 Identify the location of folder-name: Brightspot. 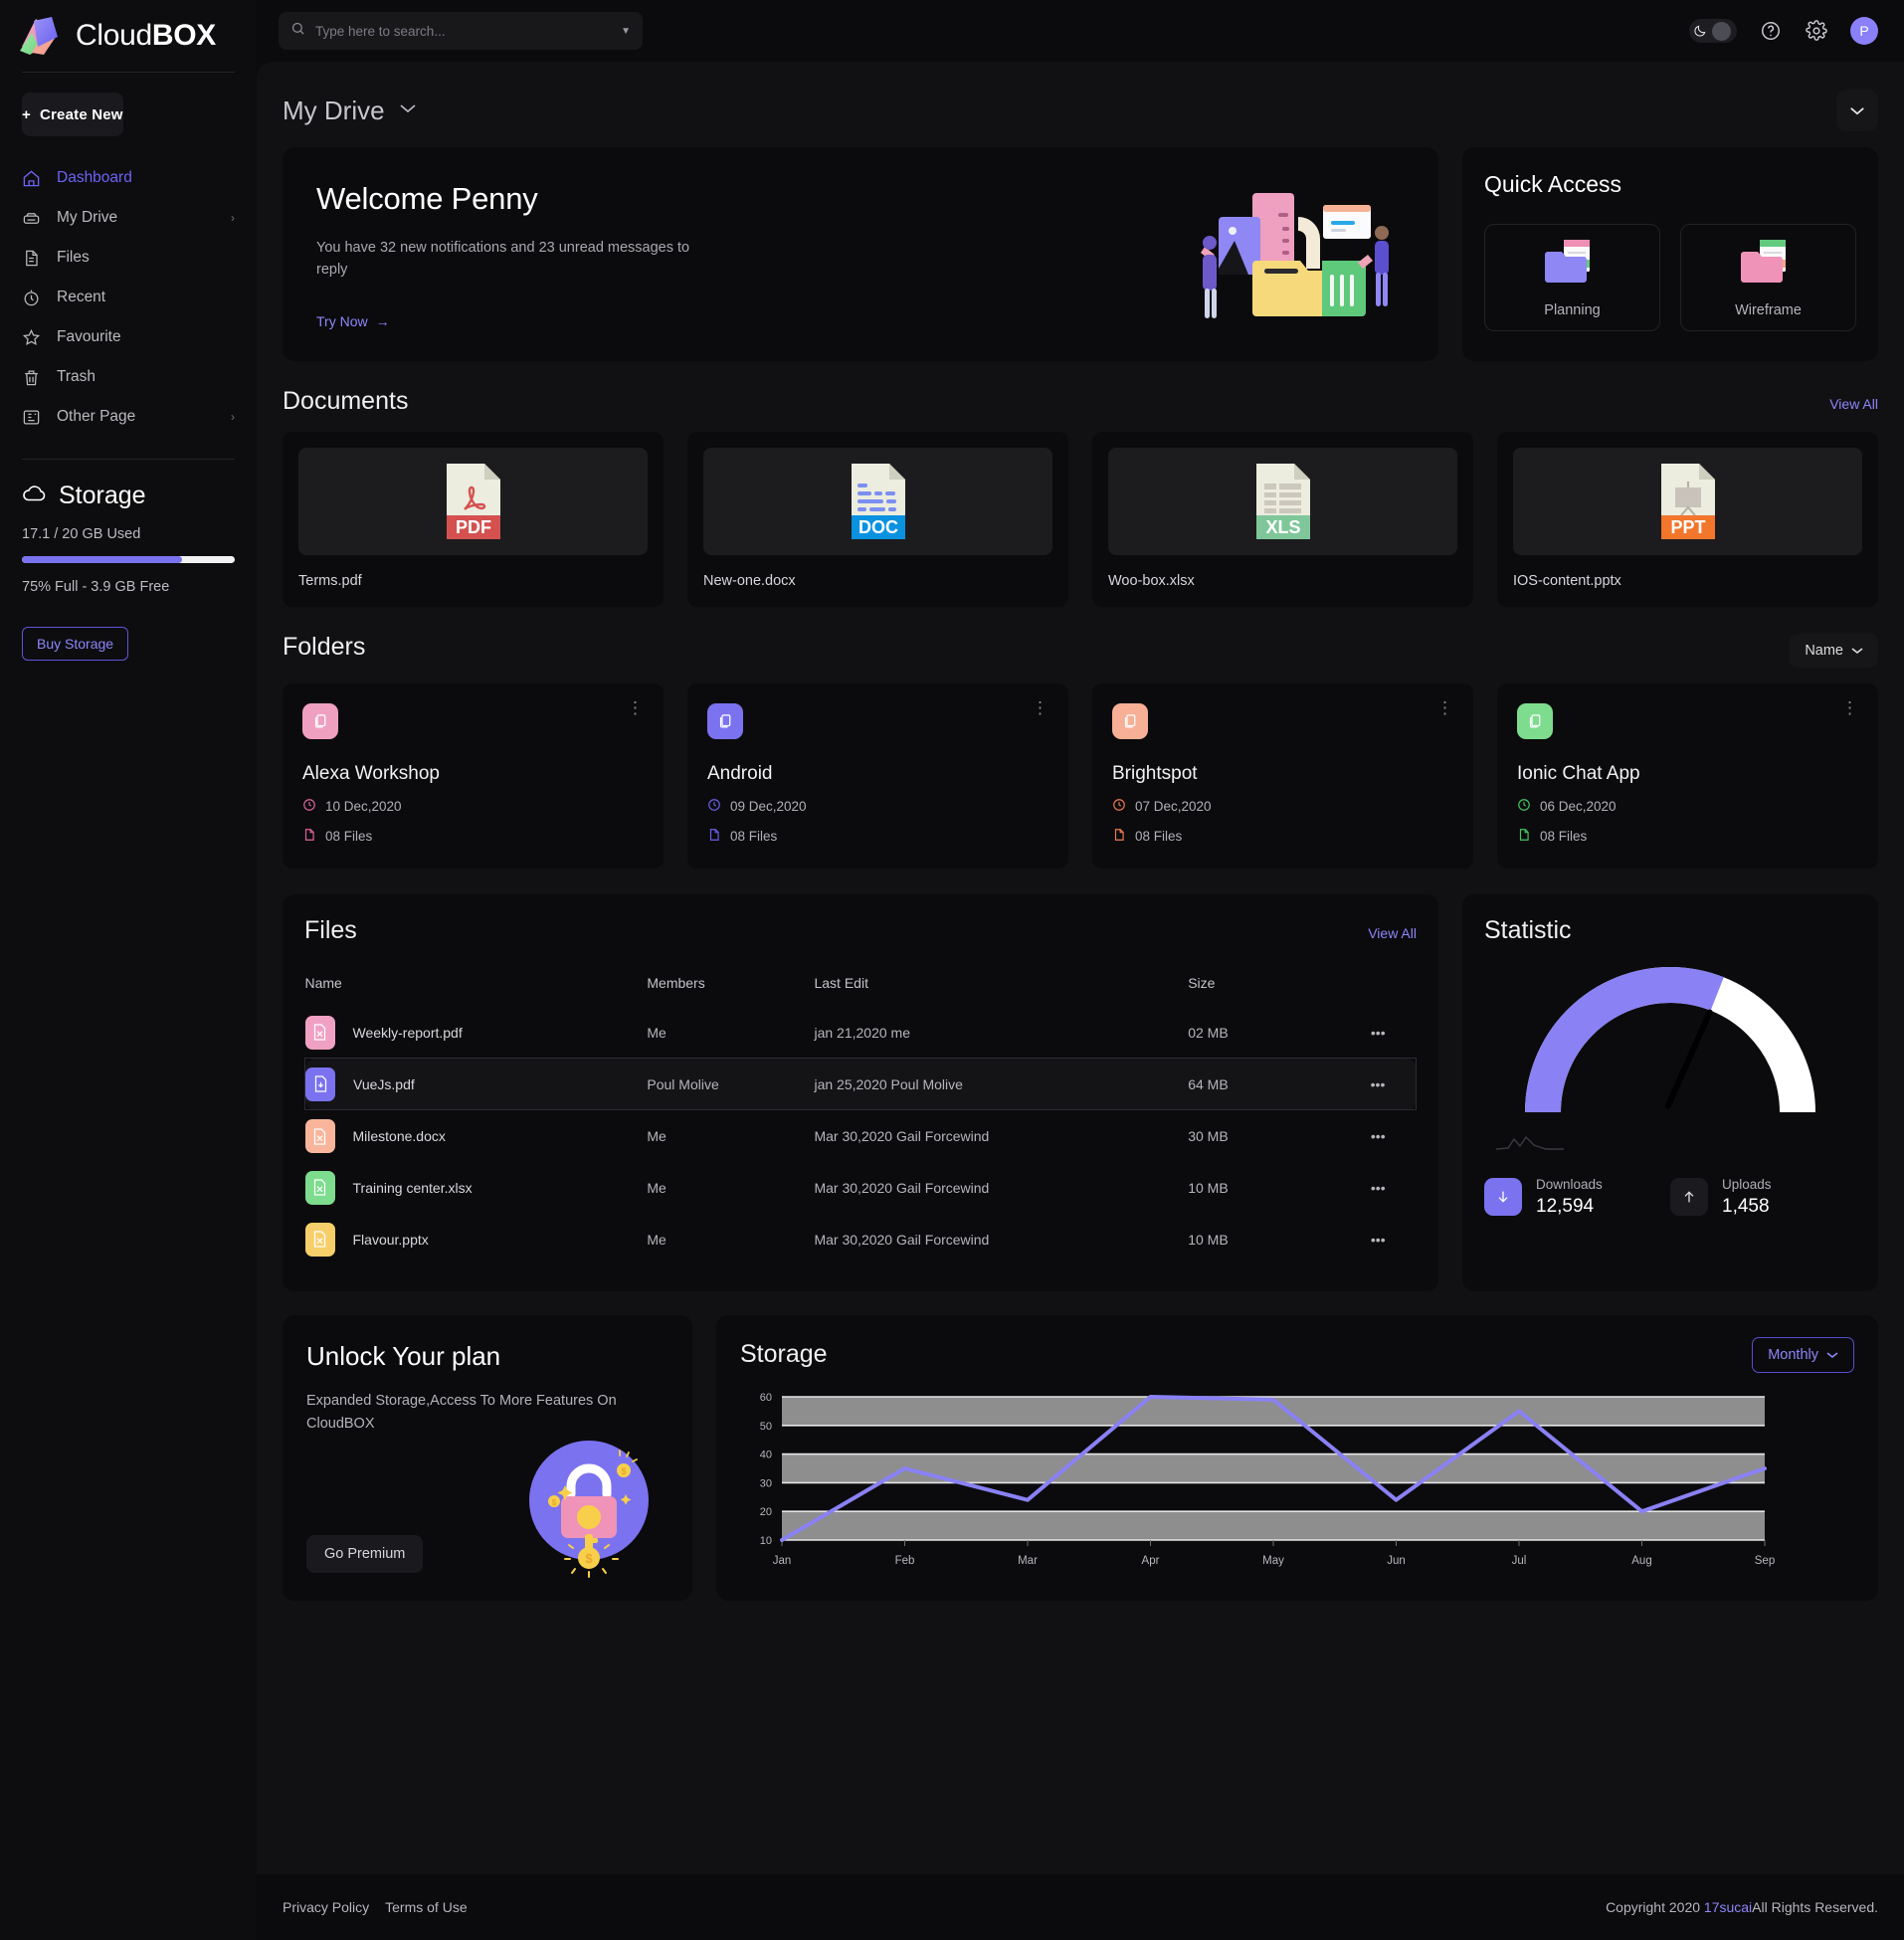
(1155, 773).